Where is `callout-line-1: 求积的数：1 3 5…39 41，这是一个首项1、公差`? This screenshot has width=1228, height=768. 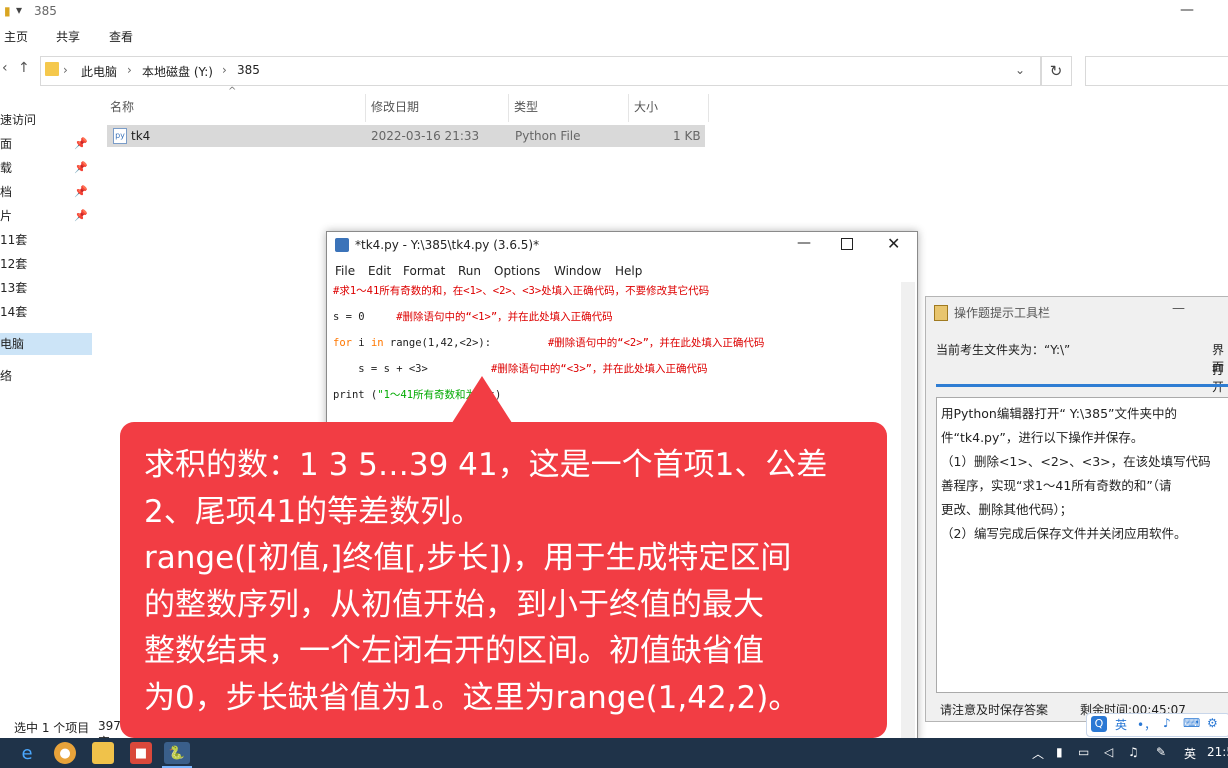 callout-line-1: 求积的数：1 3 5…39 41，这是一个首项1、公差 is located at coordinates (486, 465).